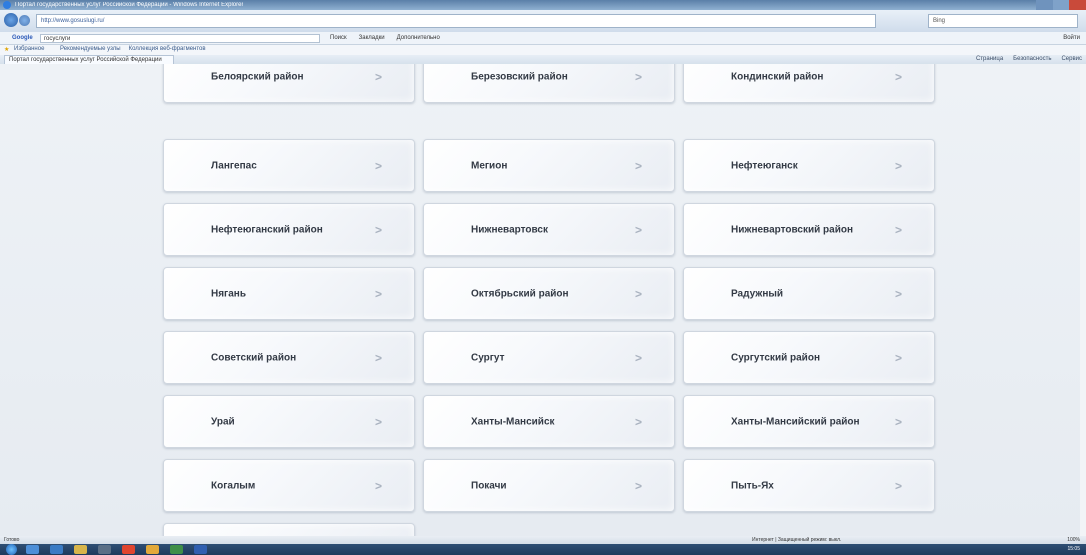  I want to click on command-bar: Страница Безопасность Сервис, so click(1029, 59).